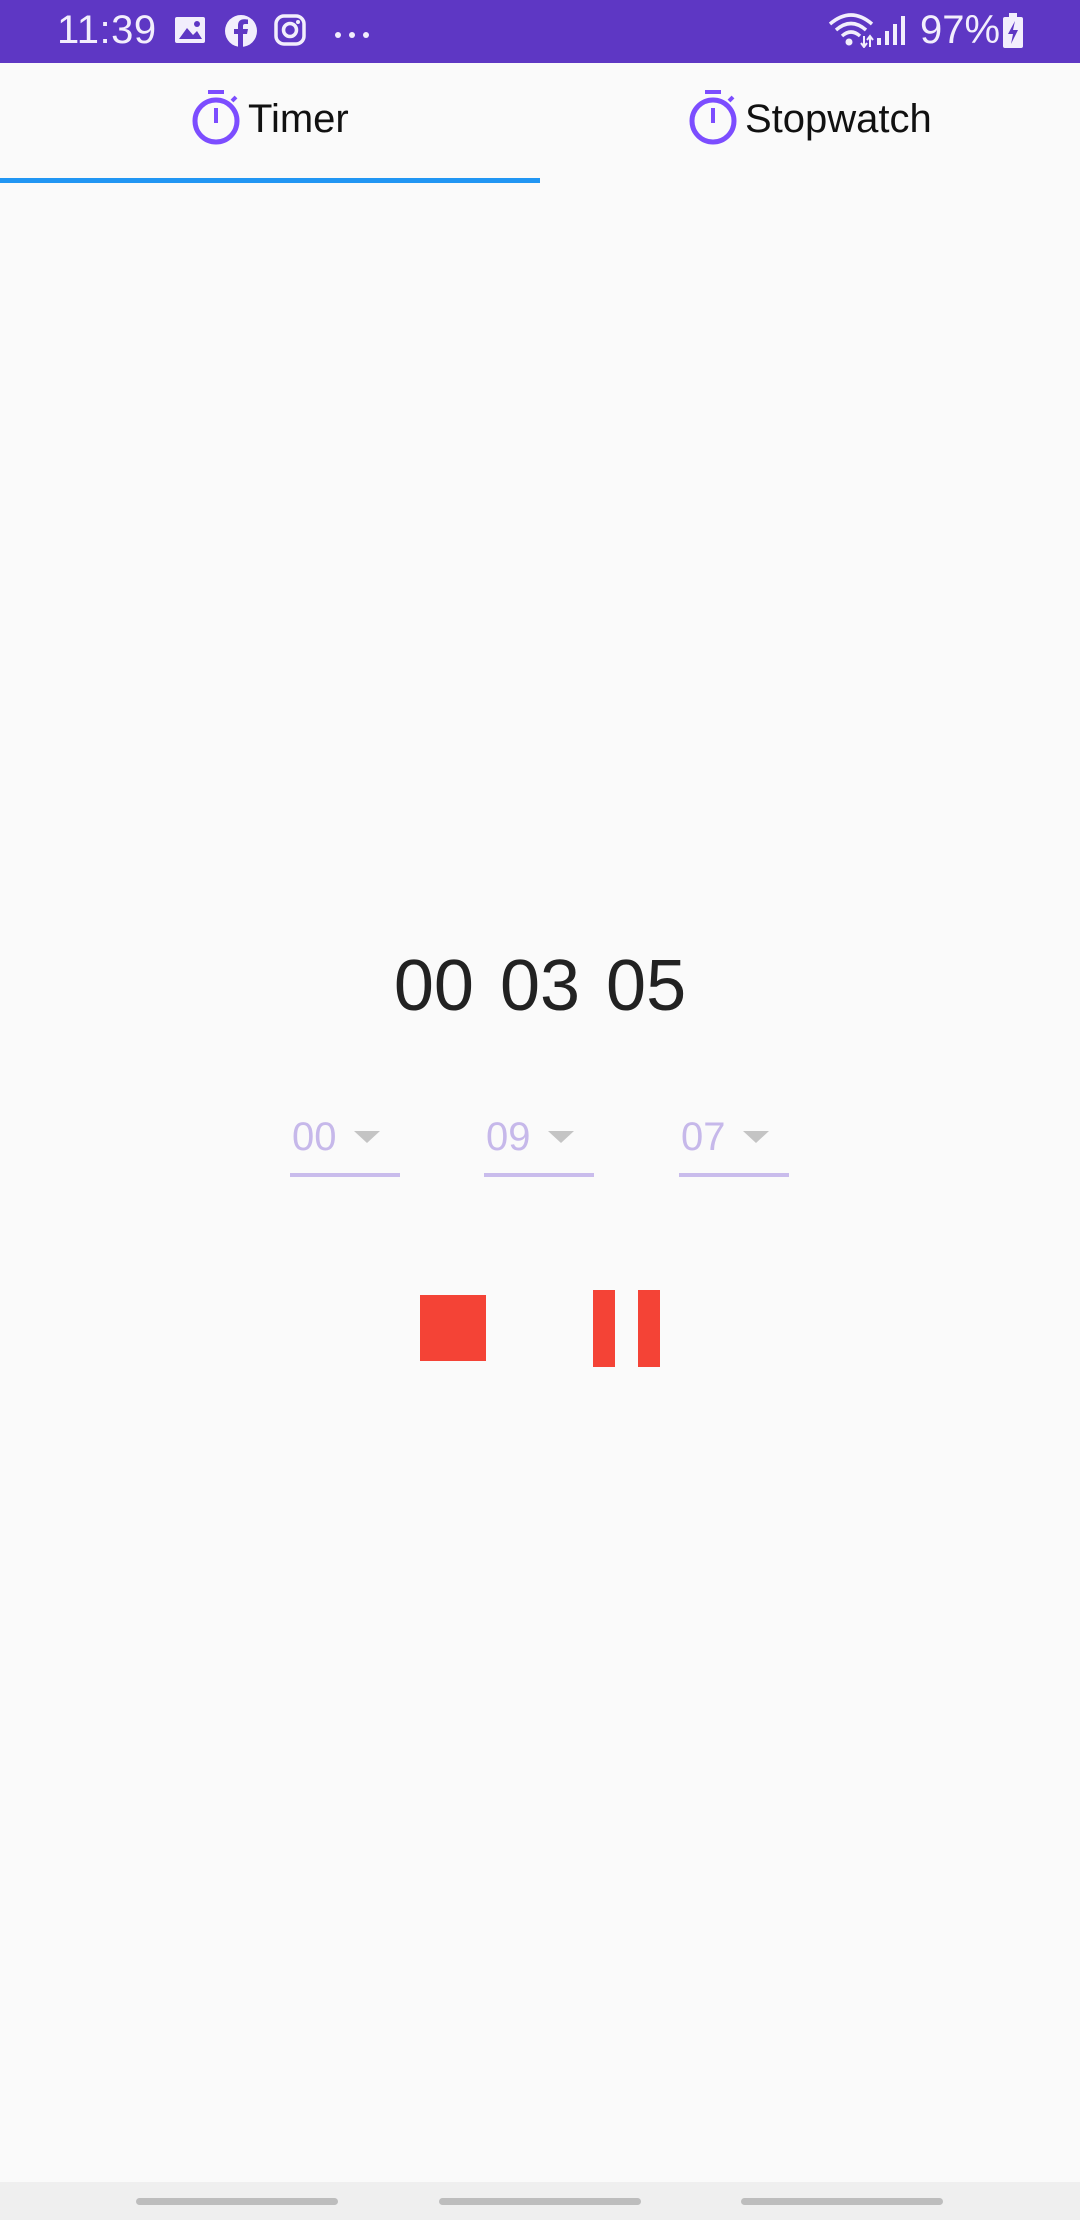  What do you see at coordinates (453, 1328) in the screenshot?
I see `stop-button` at bounding box center [453, 1328].